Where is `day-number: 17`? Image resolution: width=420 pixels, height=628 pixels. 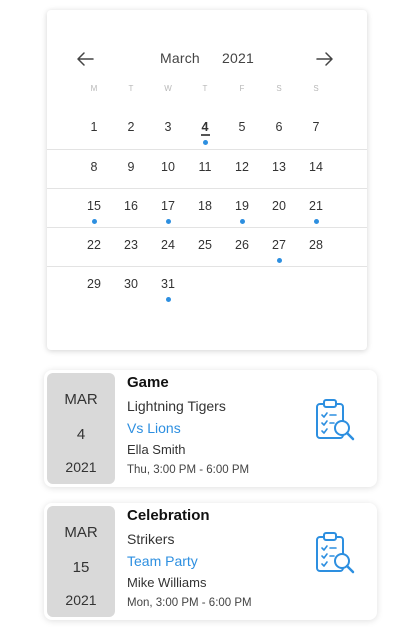
day-number: 17 is located at coordinates (168, 206).